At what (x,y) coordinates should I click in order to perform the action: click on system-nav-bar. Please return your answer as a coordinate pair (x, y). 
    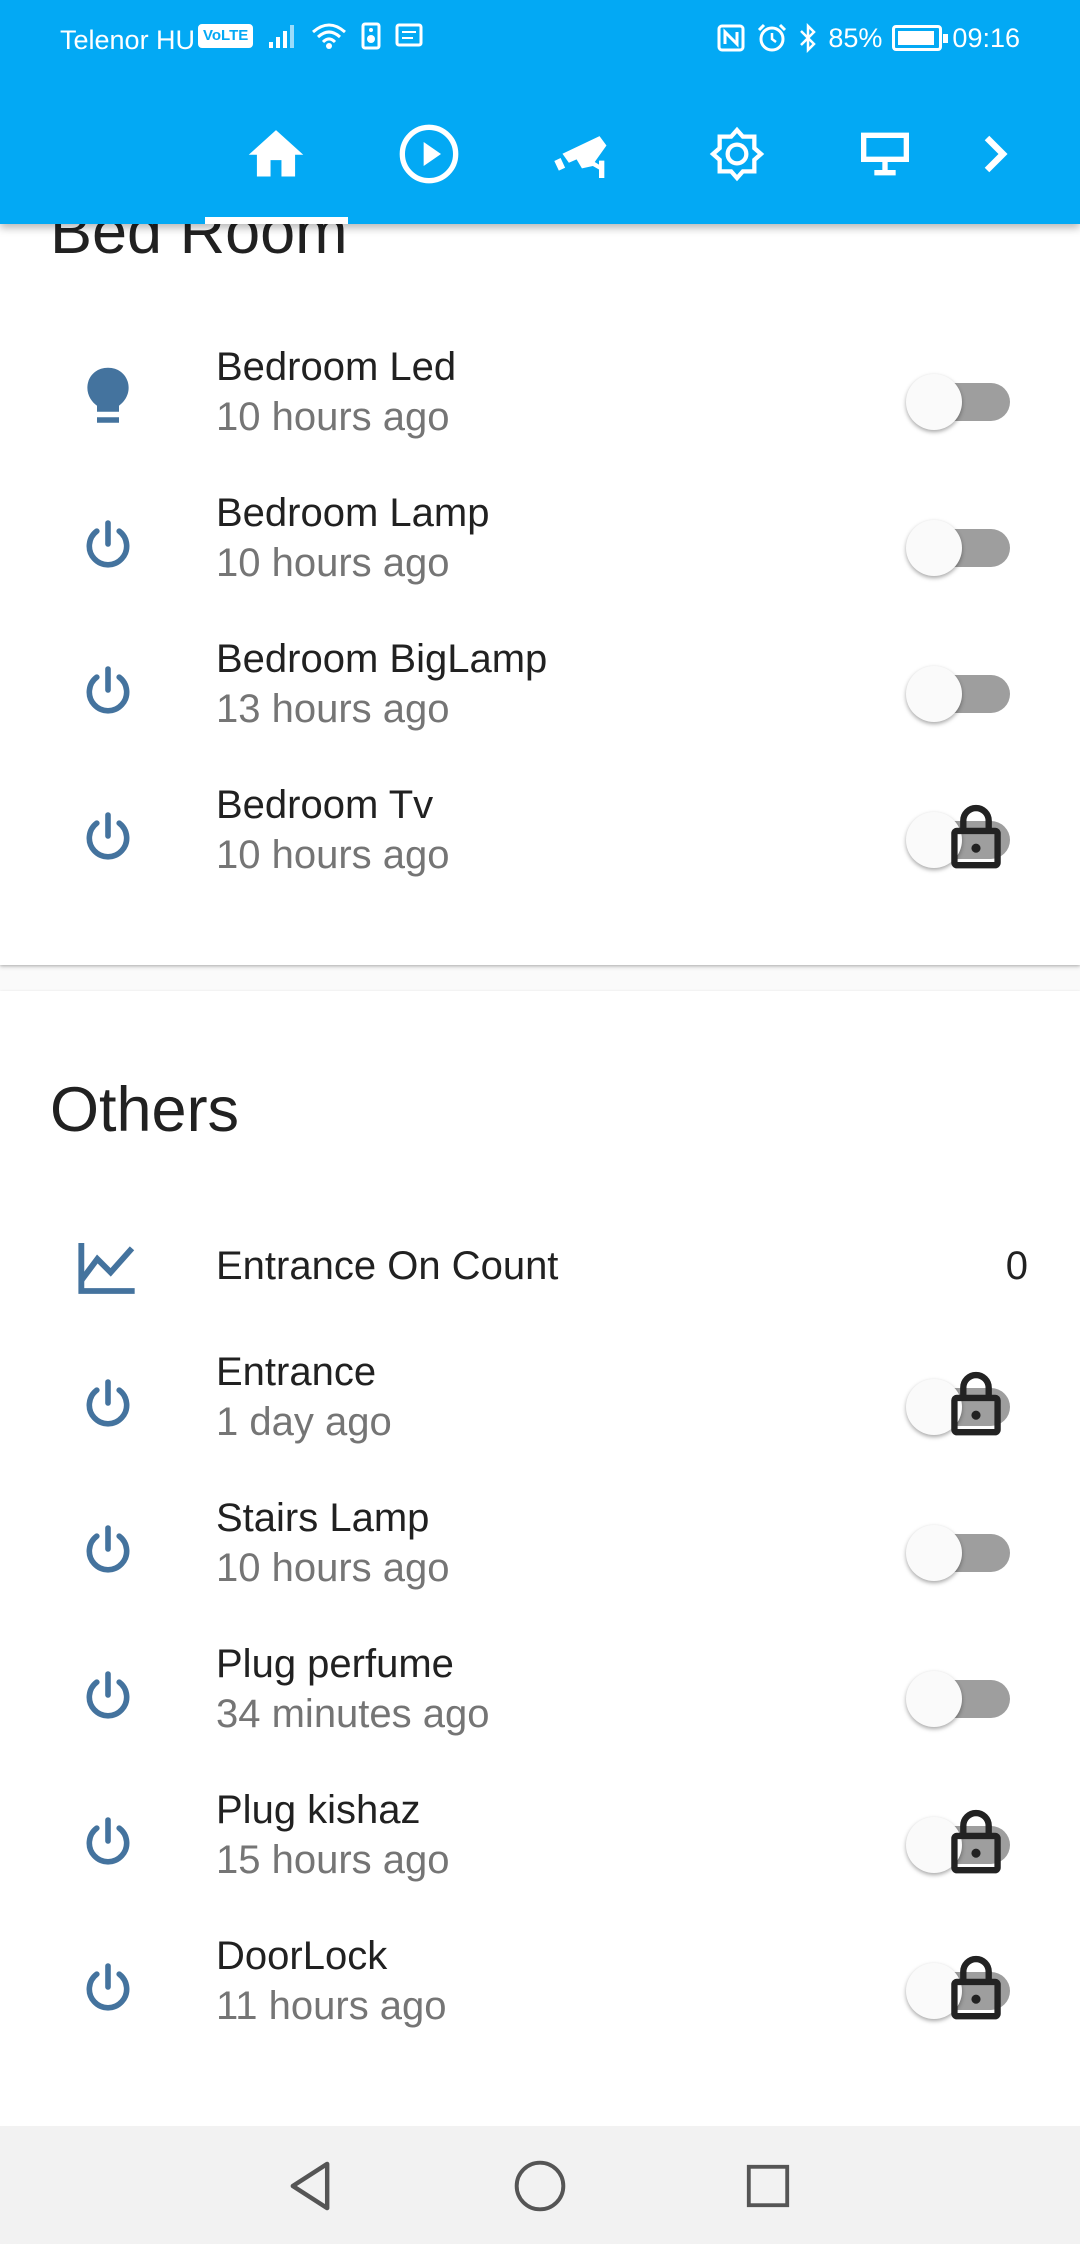
    Looking at the image, I should click on (540, 2185).